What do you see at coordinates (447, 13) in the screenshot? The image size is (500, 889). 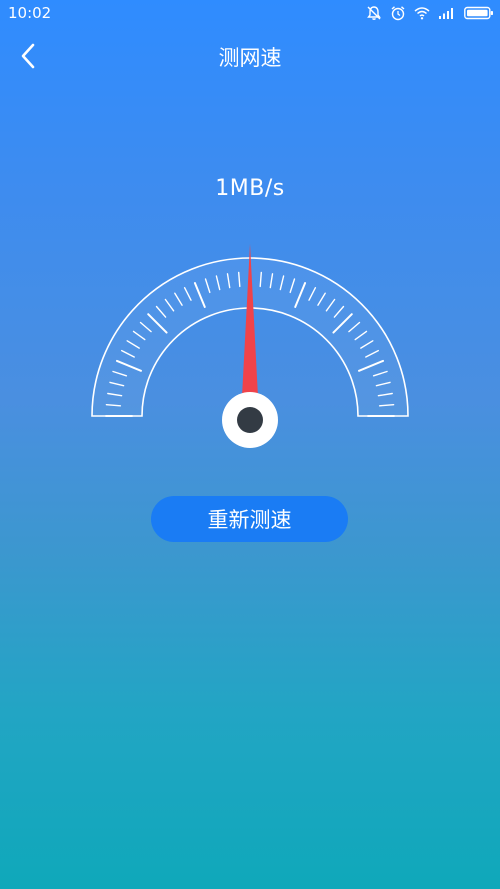 I see `signal-icon` at bounding box center [447, 13].